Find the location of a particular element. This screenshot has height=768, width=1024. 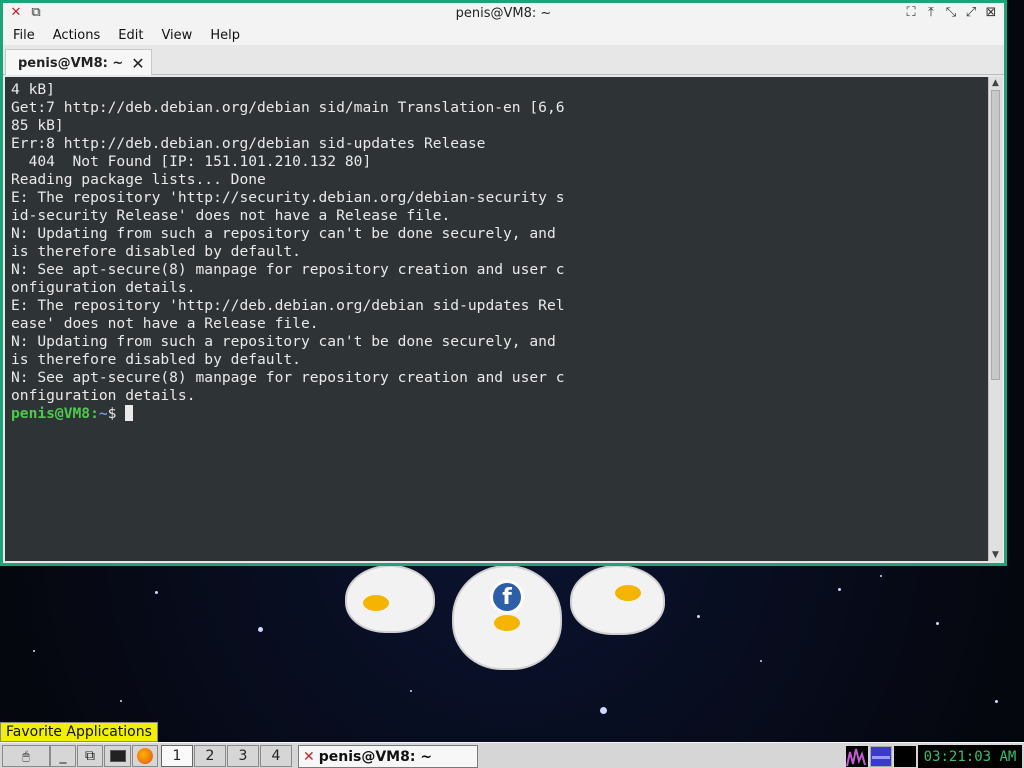

tab-label: penis@VM8: ~ is located at coordinates (71, 63).